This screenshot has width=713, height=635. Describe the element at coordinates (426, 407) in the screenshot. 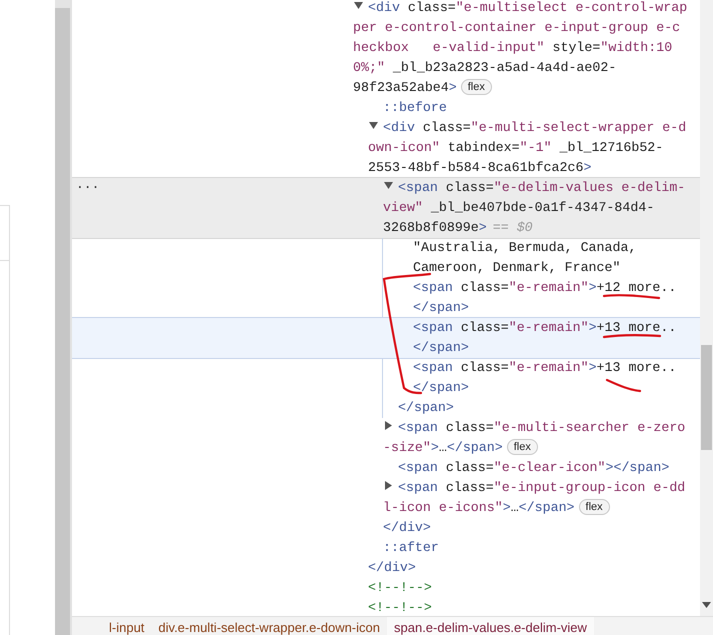

I see `closing-tag: </span>` at that location.